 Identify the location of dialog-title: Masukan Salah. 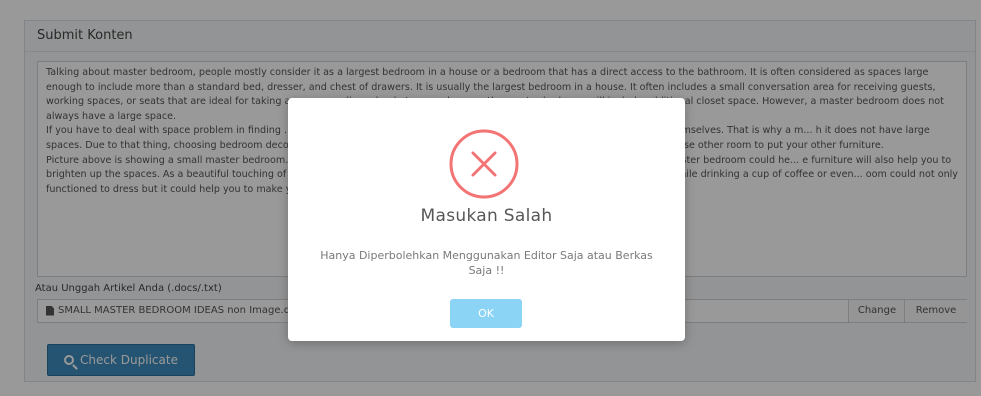
(486, 216).